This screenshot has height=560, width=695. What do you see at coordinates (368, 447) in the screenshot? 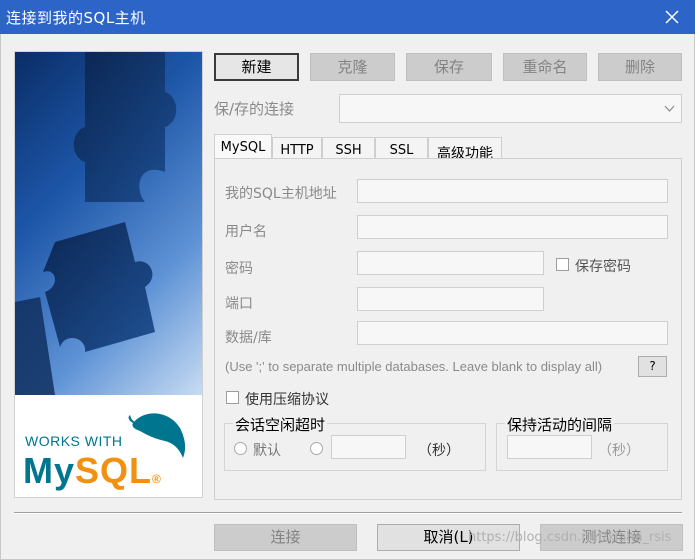
I see `session-timeout-input` at bounding box center [368, 447].